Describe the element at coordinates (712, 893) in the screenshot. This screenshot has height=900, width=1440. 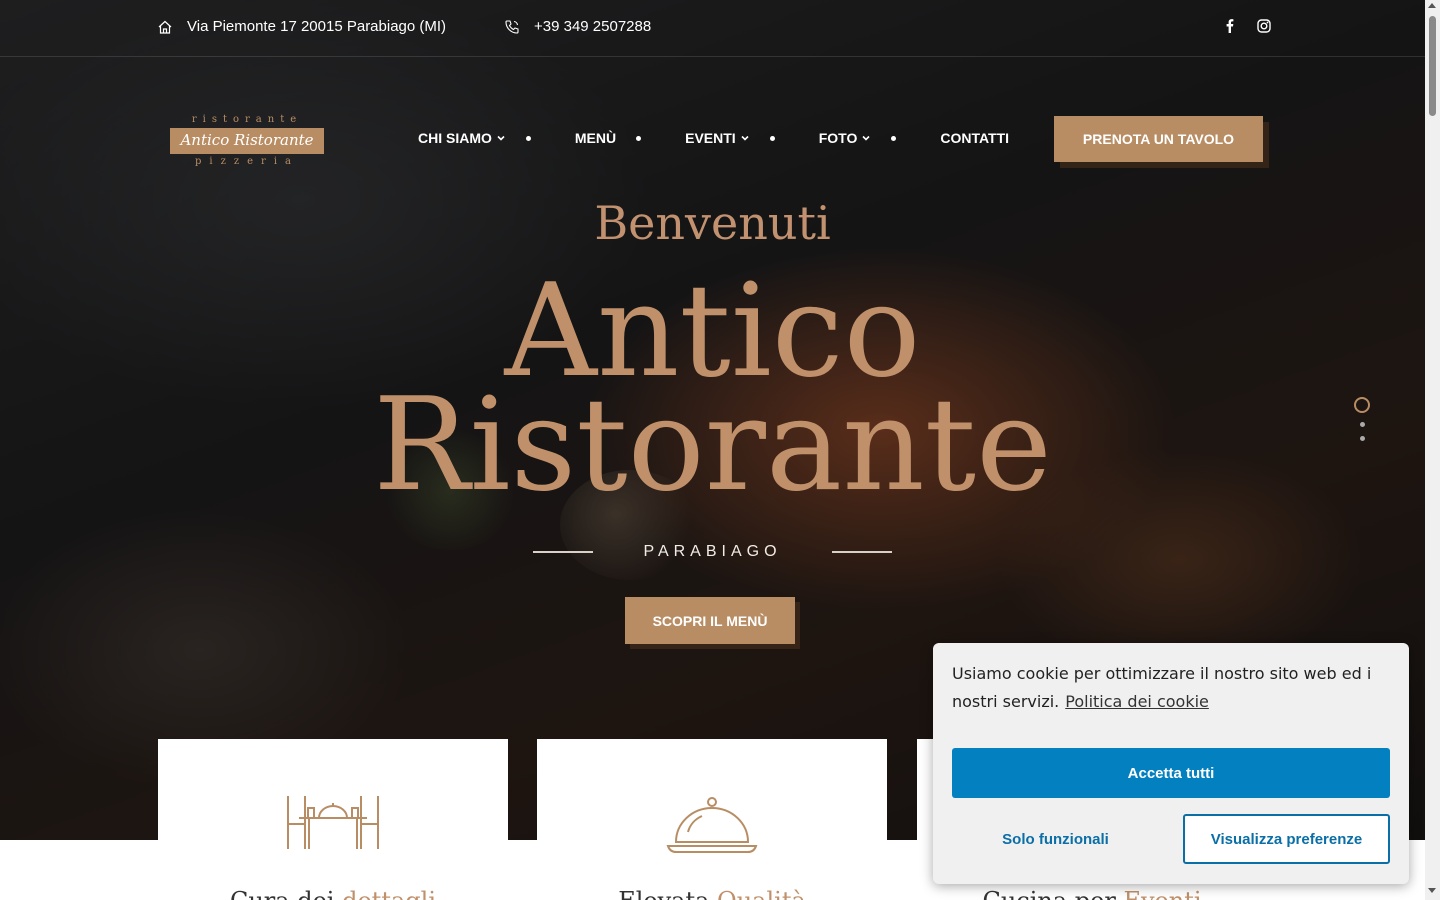
I see `feature-card-title: Elevata Qualità` at that location.